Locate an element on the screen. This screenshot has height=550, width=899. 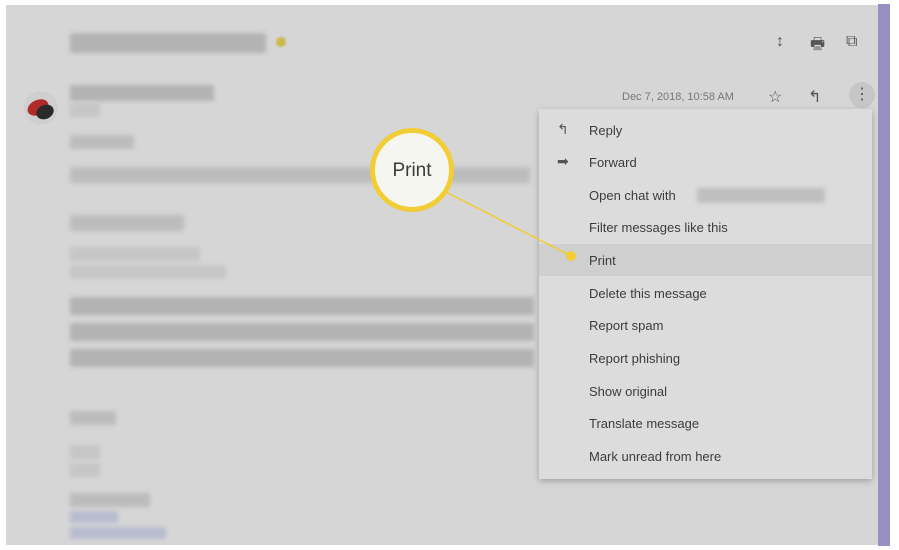
menu-item-open-chat: Open chat with is located at coordinates (705, 195).